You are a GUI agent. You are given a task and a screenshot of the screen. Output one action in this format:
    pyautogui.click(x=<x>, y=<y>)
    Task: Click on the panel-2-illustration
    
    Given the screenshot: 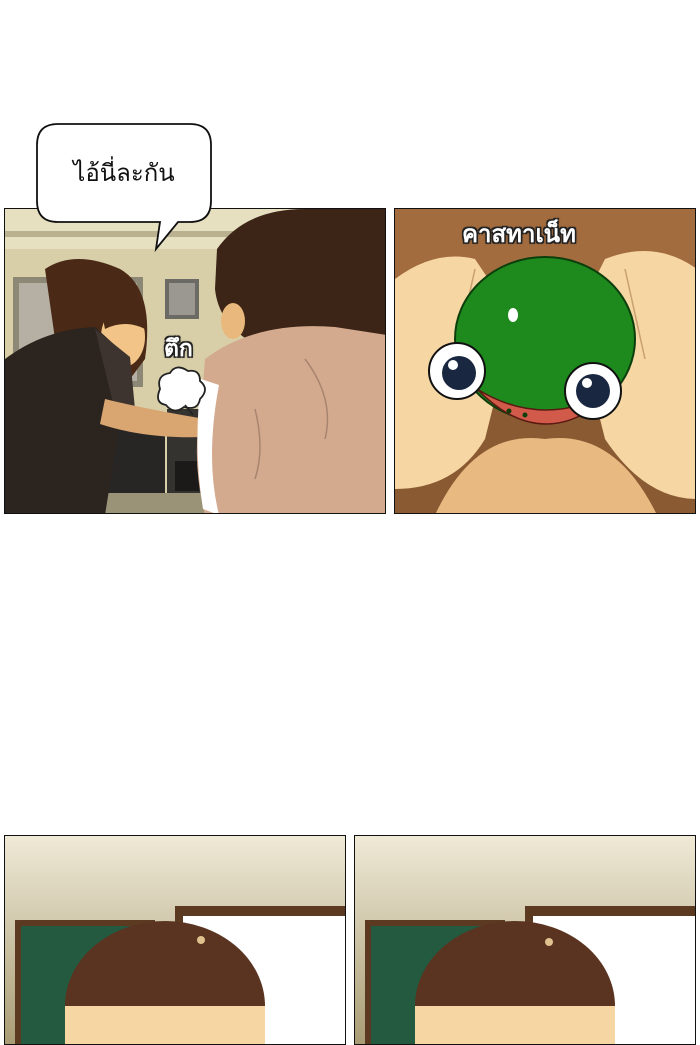 What is the action you would take?
    pyautogui.click(x=545, y=361)
    